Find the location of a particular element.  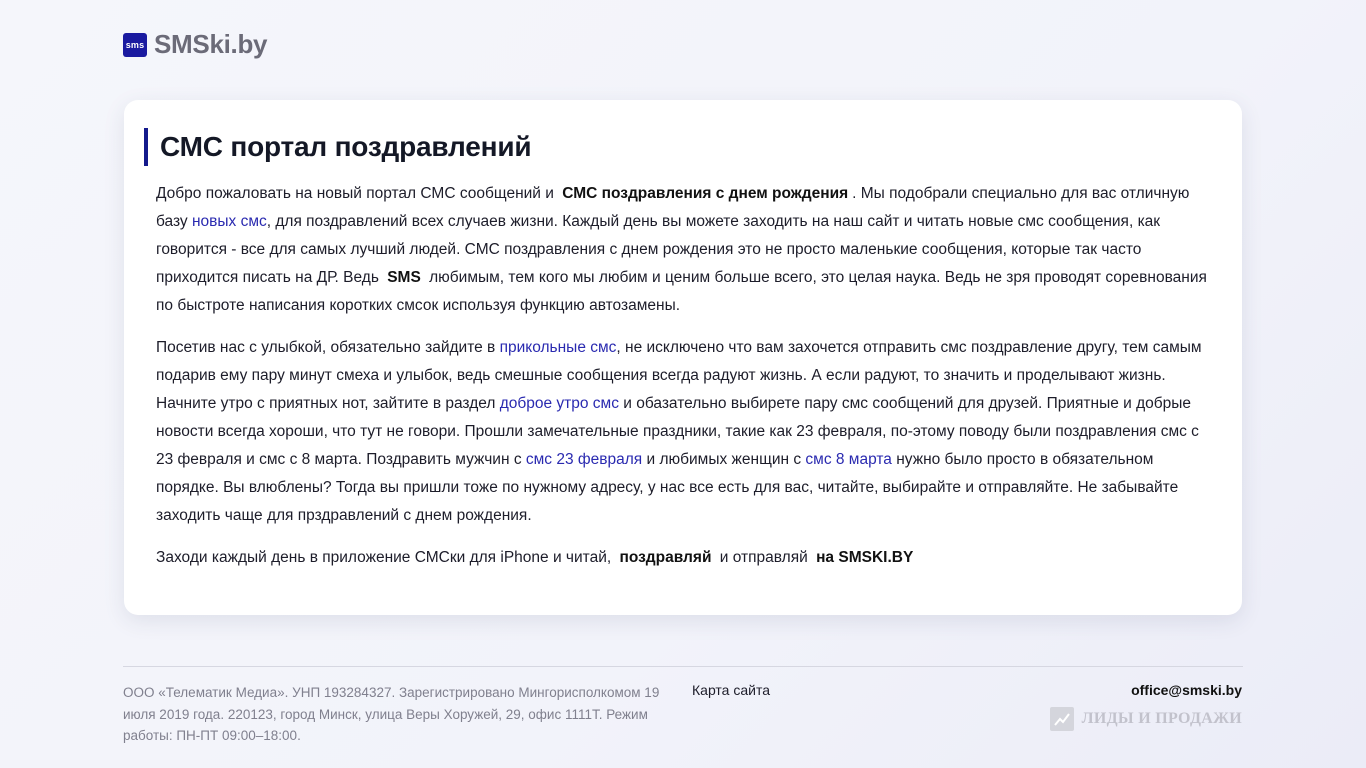

logo-text: SMSki.by is located at coordinates (211, 44).